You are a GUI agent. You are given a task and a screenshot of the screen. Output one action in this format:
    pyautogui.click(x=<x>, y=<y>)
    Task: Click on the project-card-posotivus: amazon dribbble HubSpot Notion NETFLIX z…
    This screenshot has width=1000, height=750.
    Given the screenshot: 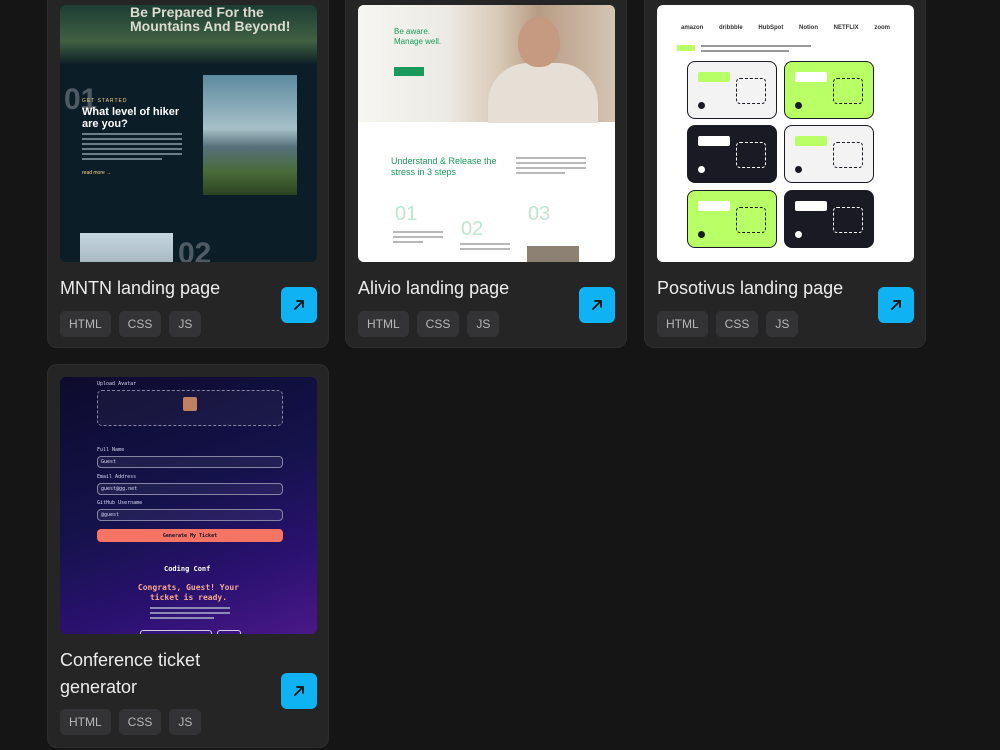 What is the action you would take?
    pyautogui.click(x=785, y=174)
    